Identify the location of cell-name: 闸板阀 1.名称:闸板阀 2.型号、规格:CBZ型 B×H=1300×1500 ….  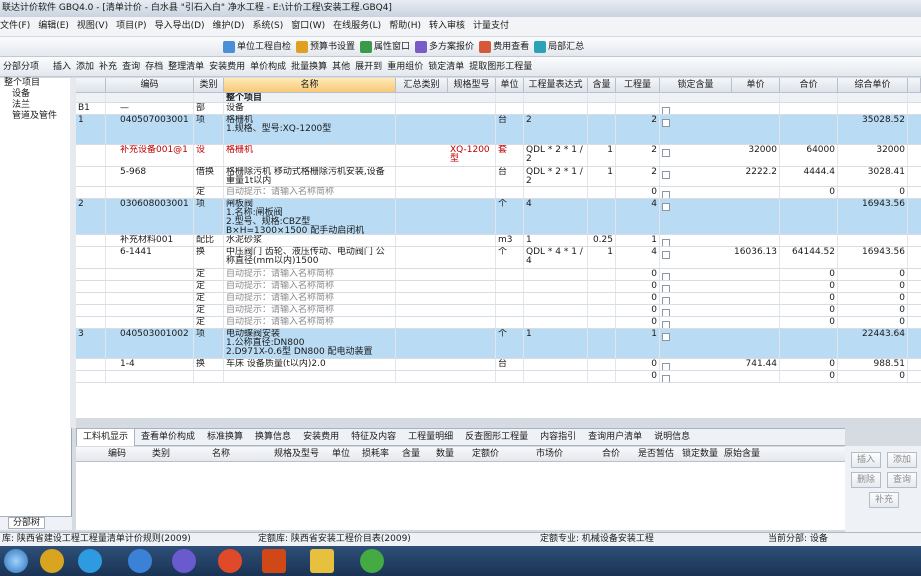
(310, 216).